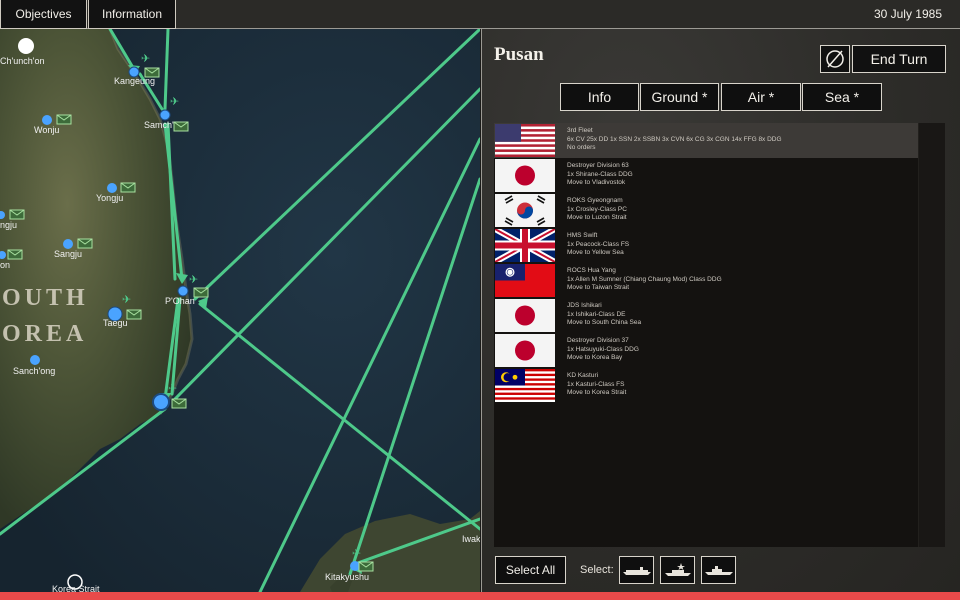  What do you see at coordinates (471, 539) in the screenshot?
I see `city-label-cut3: Iwak` at bounding box center [471, 539].